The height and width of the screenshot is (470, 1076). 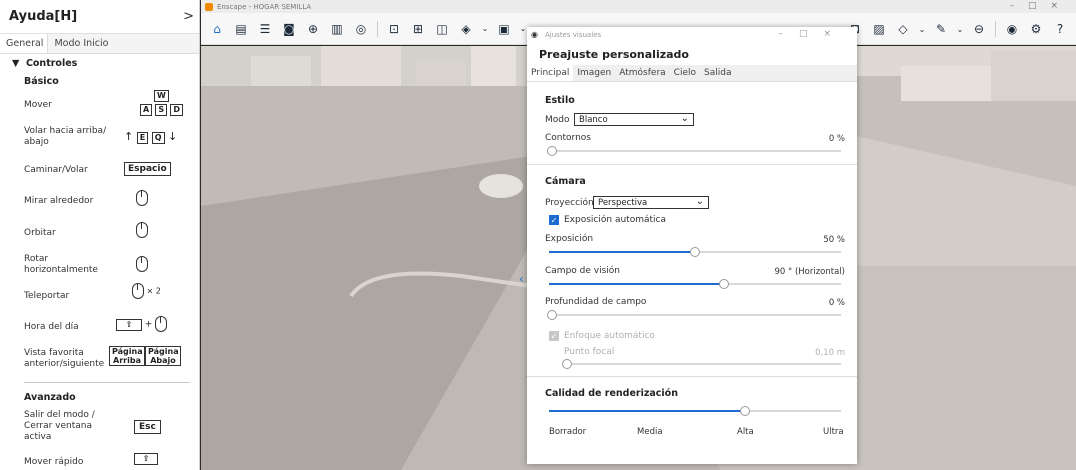 I want to click on help-label: Volar hacia arriba/ abajo, so click(x=65, y=136).